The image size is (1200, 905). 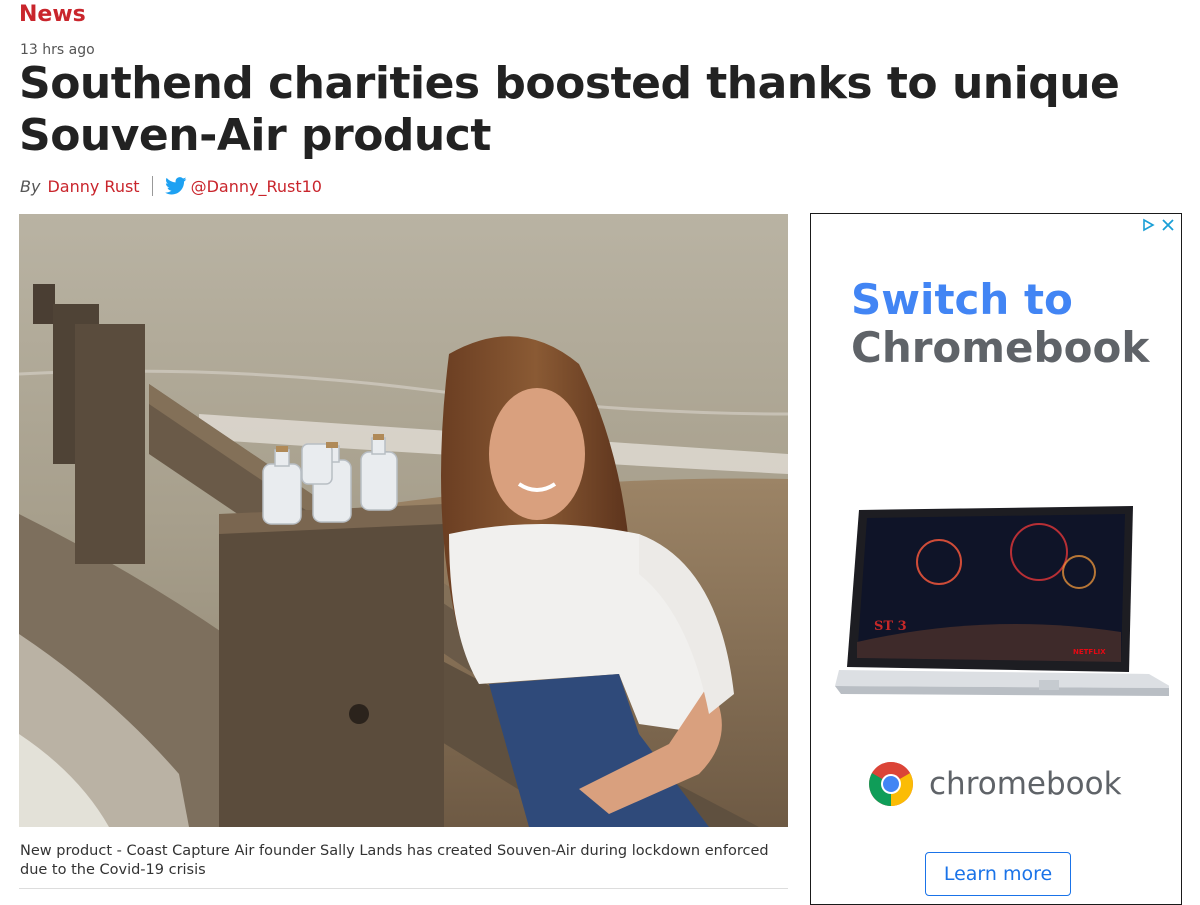 I want to click on learn-more-button: Learn more, so click(x=998, y=874).